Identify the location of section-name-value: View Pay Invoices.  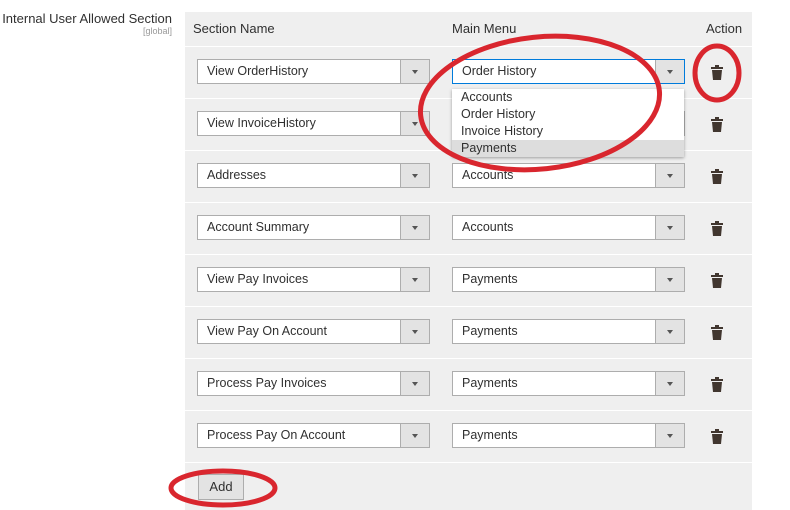
(258, 279).